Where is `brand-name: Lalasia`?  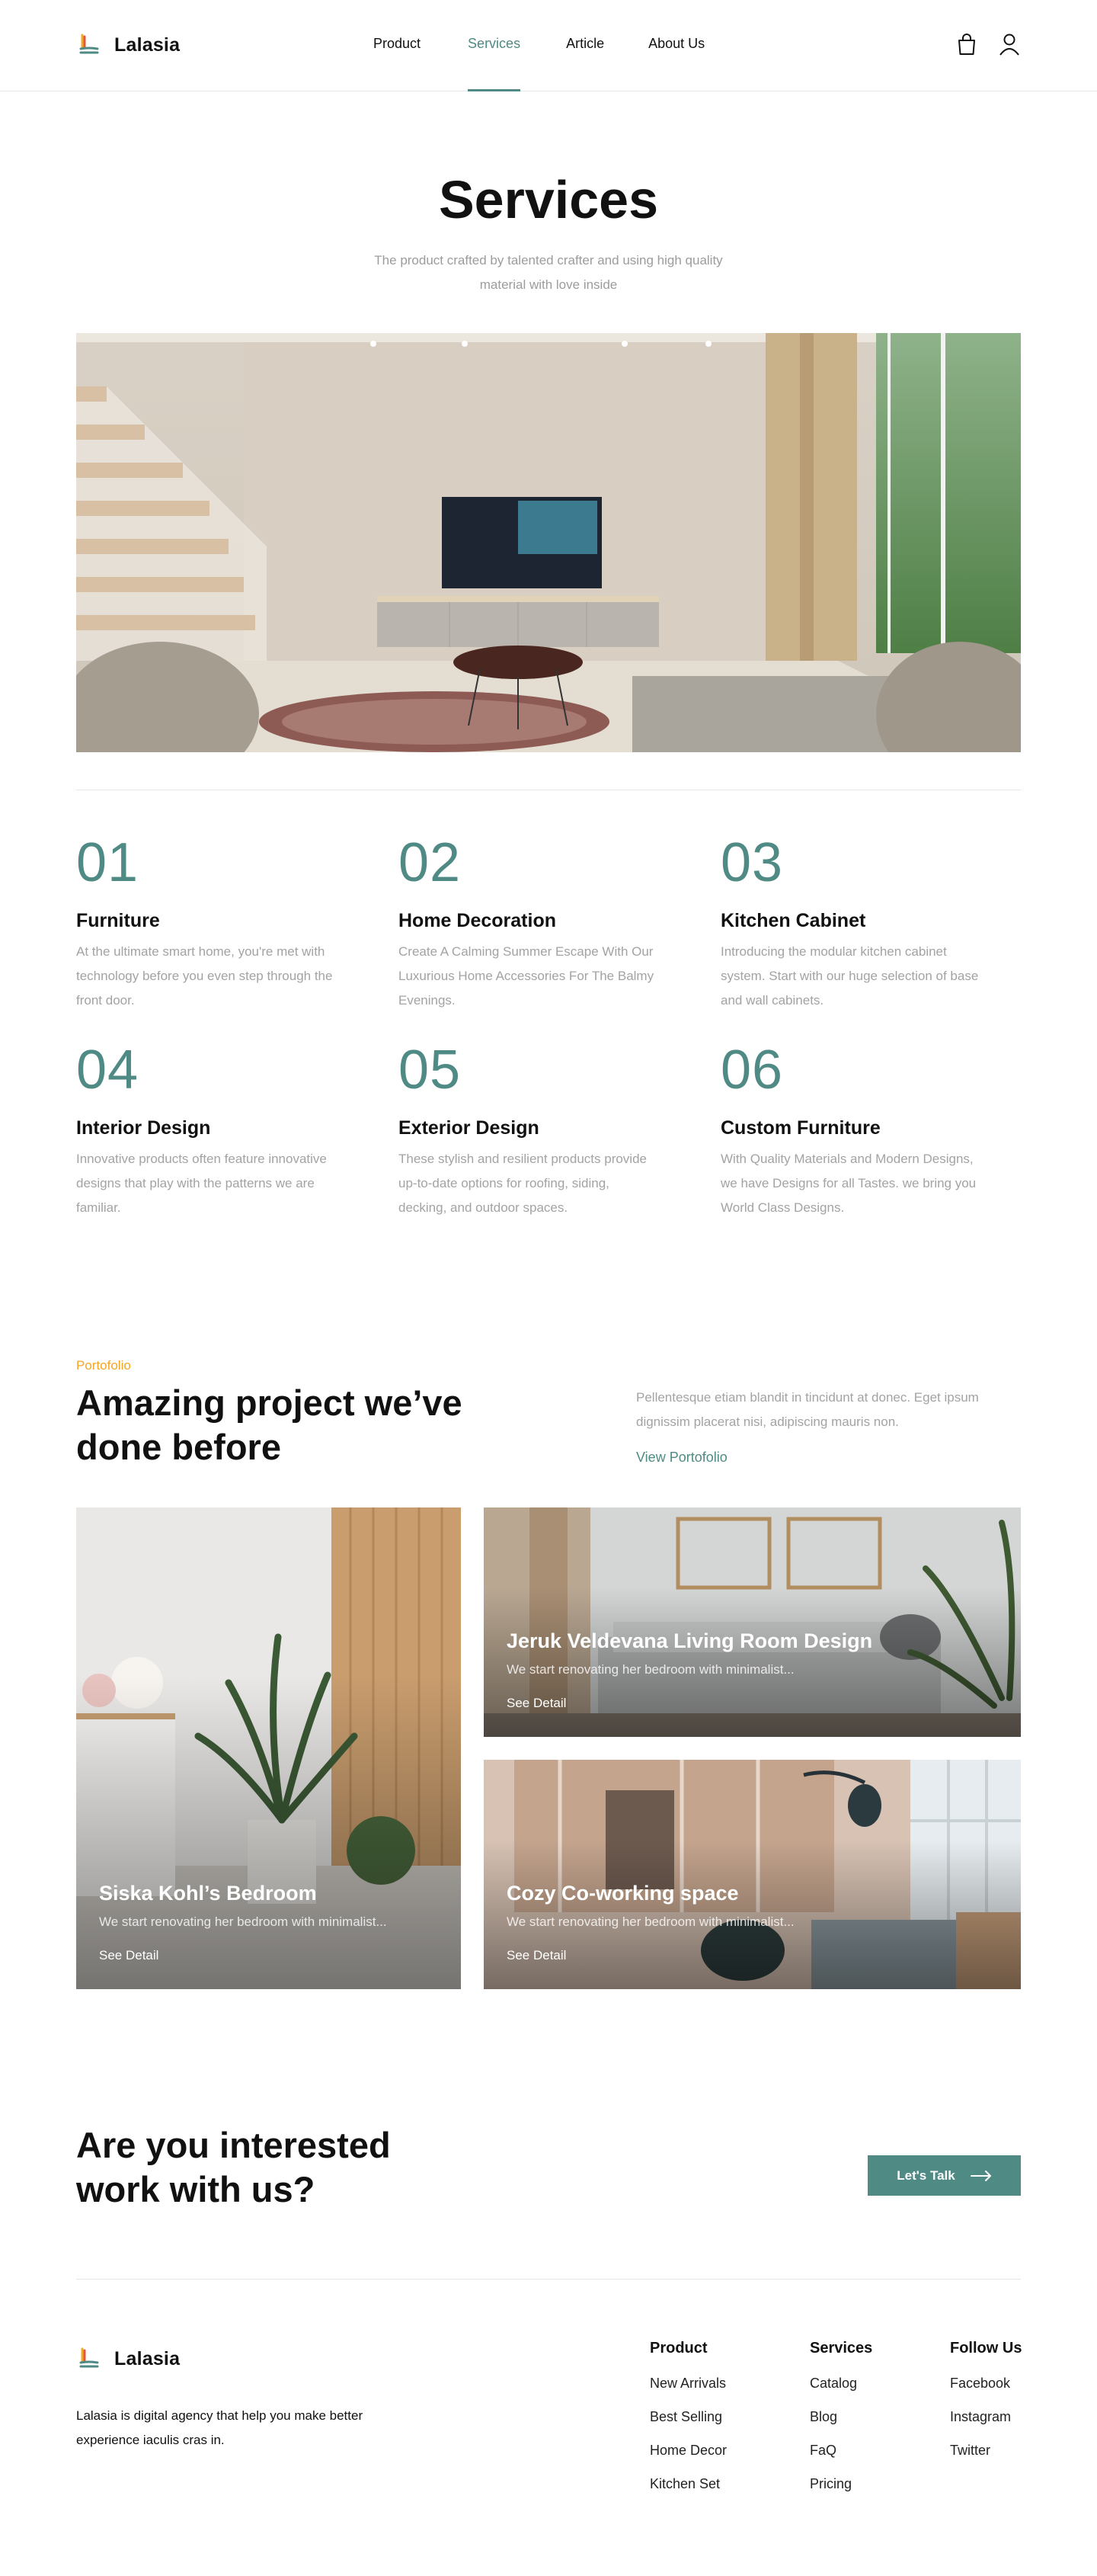 brand-name: Lalasia is located at coordinates (147, 45).